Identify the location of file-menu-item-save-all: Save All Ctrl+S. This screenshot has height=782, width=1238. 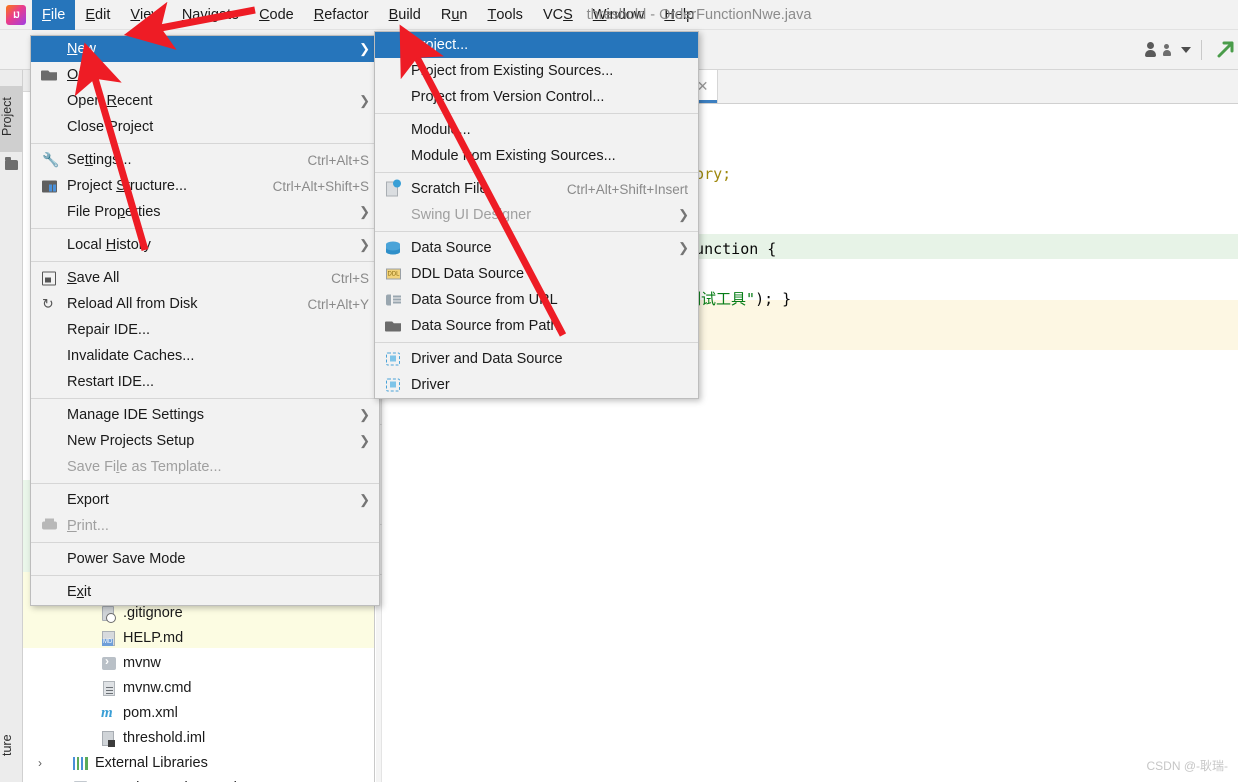
(205, 278).